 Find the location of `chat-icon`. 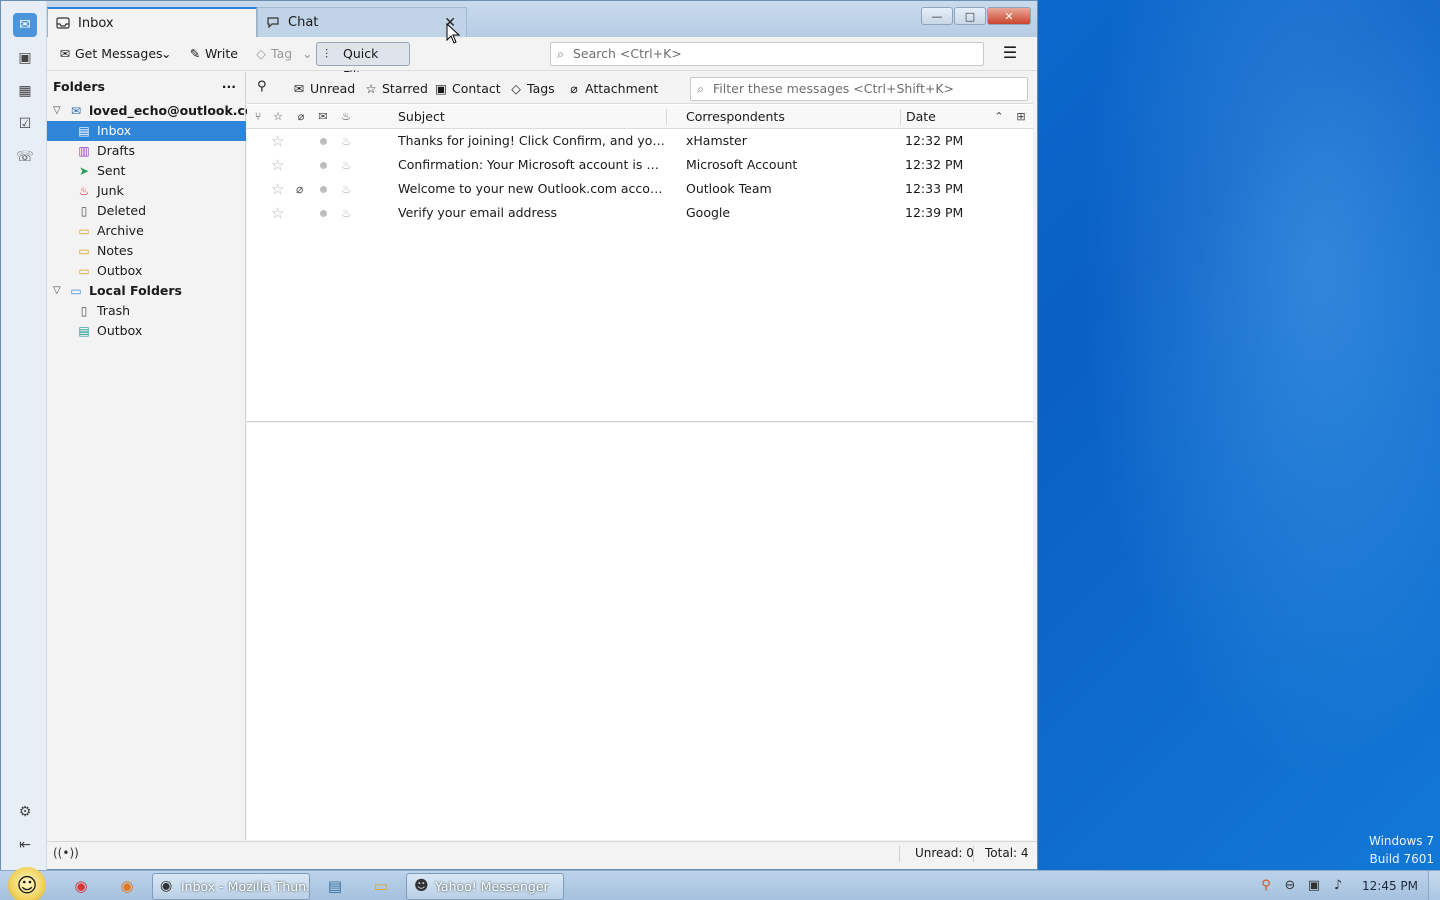

chat-icon is located at coordinates (273, 23).